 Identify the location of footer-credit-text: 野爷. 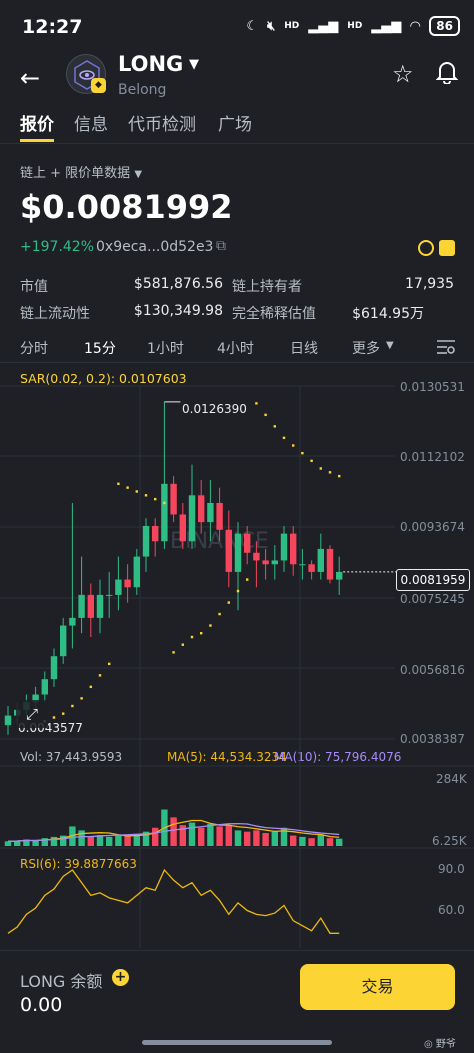
(445, 1044).